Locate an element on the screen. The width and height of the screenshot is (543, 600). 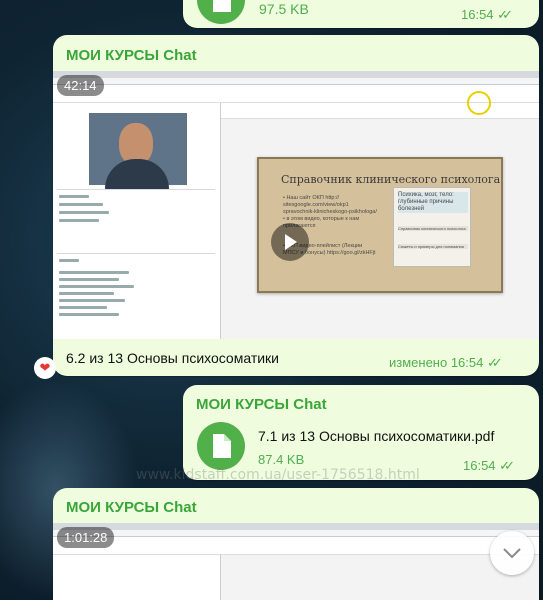
watermark: www.kidstaff.com.ua/user-1756518.html is located at coordinates (278, 475).